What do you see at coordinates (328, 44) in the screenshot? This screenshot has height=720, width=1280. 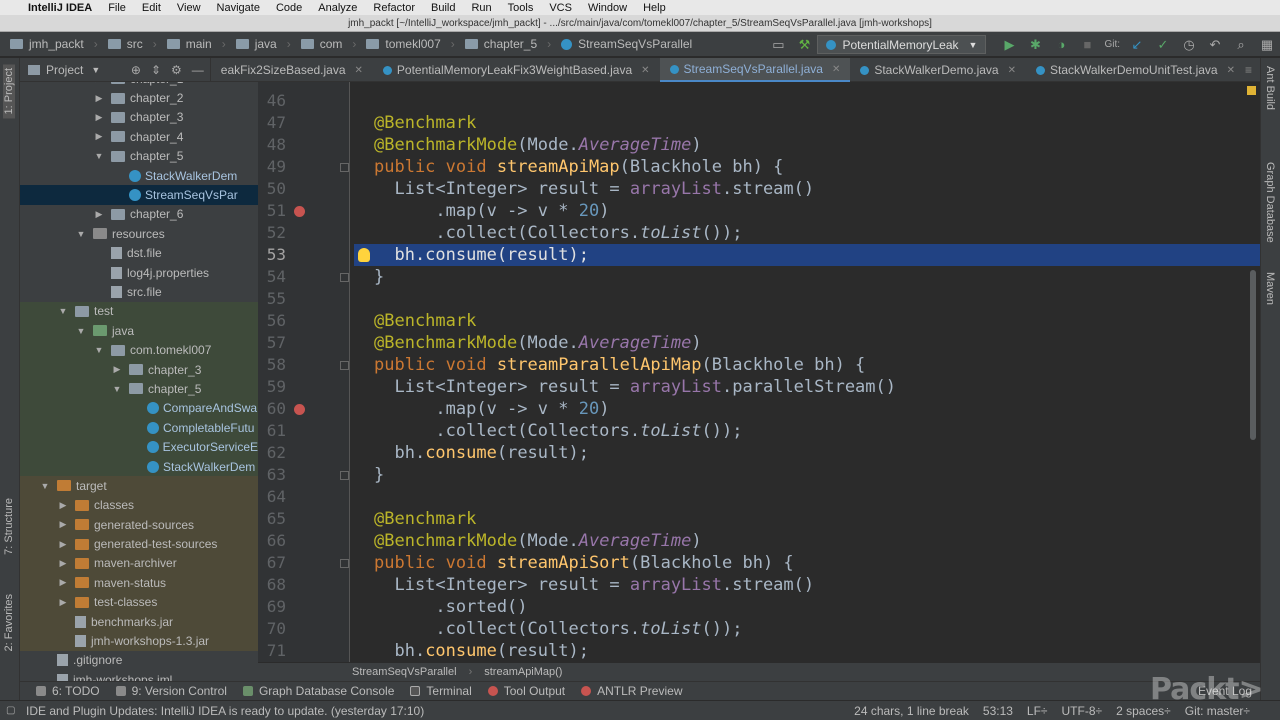 I see `nav-breadcrumb-item: com ›` at bounding box center [328, 44].